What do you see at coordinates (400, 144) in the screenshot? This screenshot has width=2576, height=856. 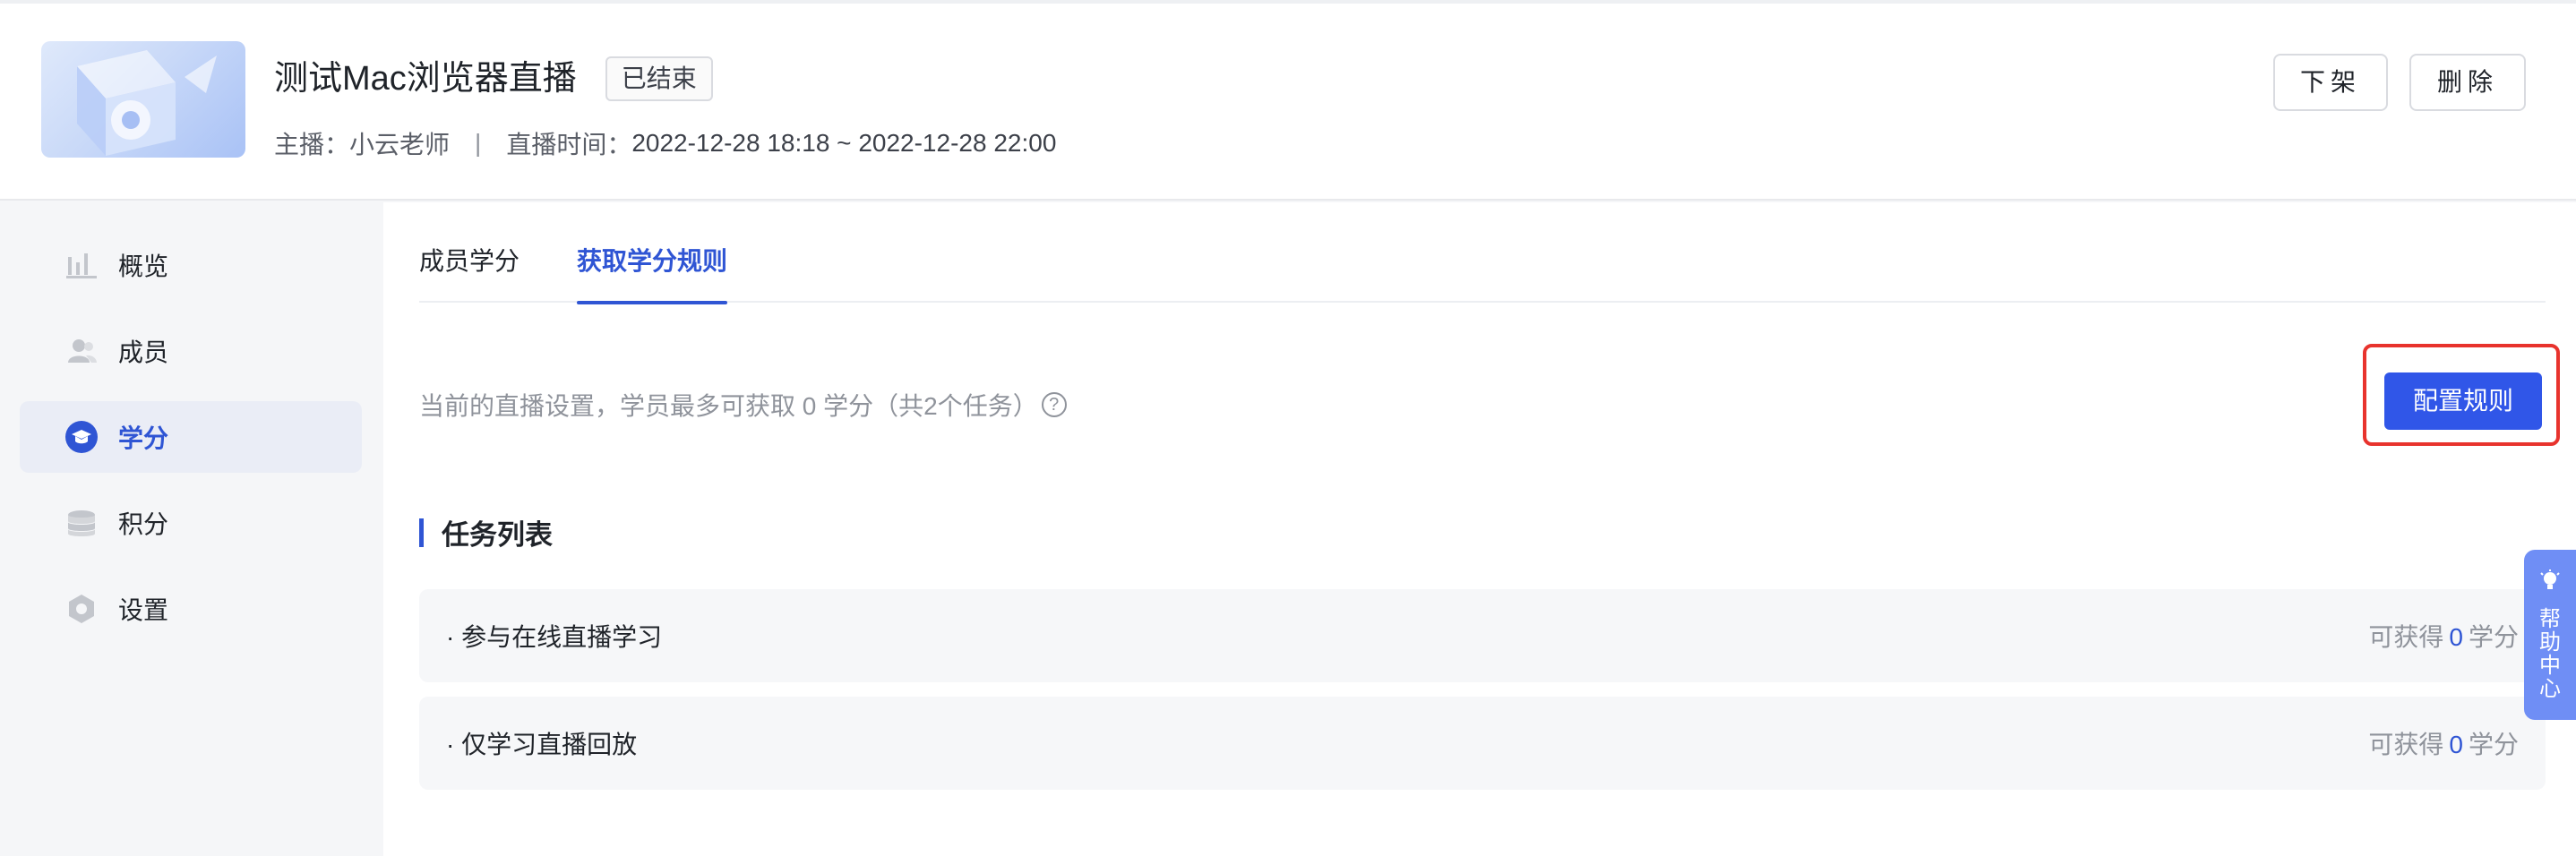 I see `host-name: 小云老师` at bounding box center [400, 144].